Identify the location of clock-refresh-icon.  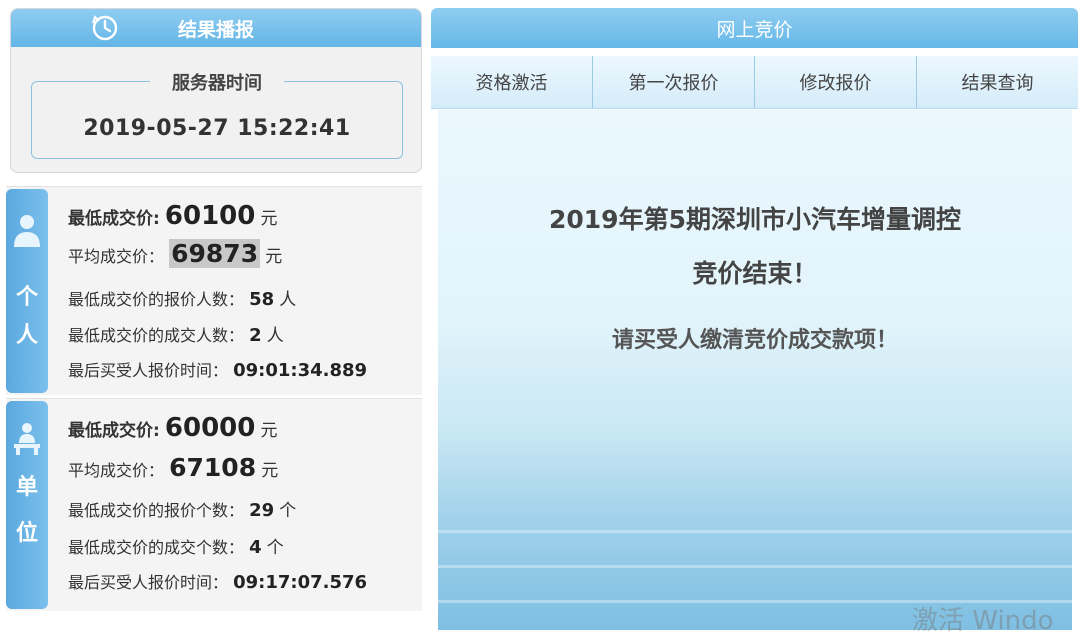
(105, 28).